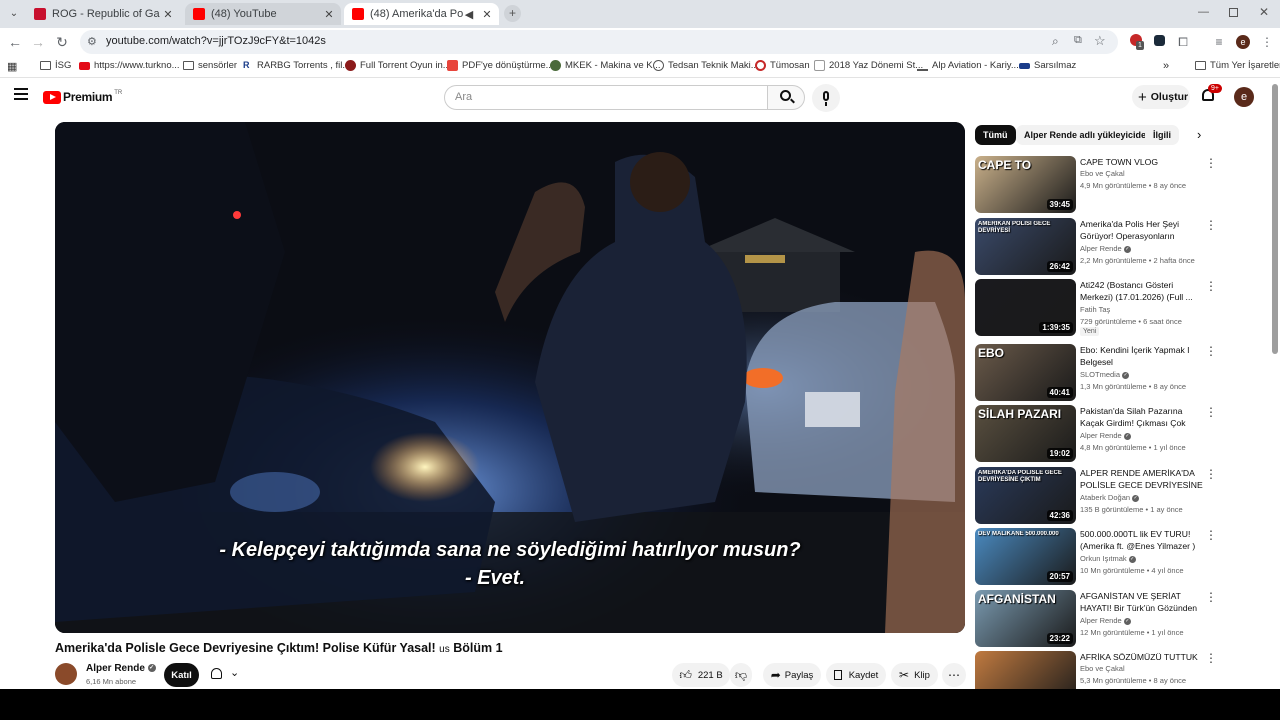  Describe the element at coordinates (1264, 12) in the screenshot. I see `close-window-icon: ✕` at that location.